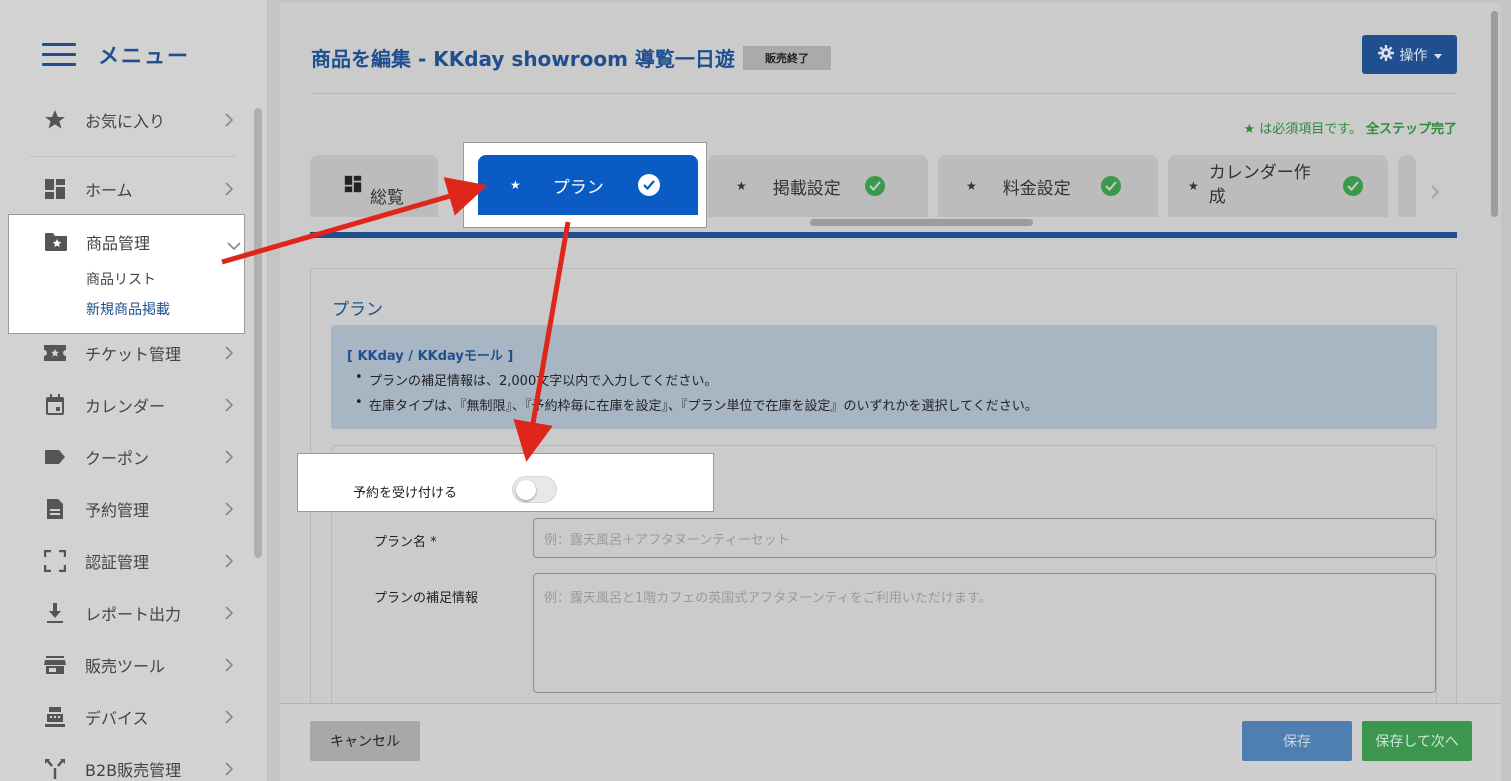 The width and height of the screenshot is (1511, 781). I want to click on sidebar-item-tickets: チケット管理, so click(142, 353).